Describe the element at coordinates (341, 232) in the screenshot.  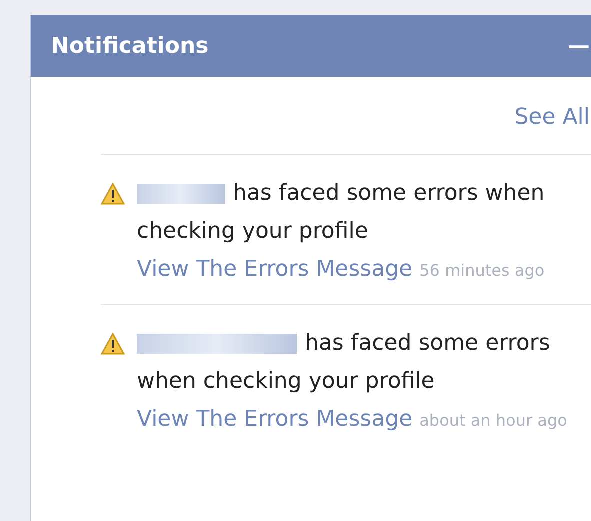
I see `notification-text: has faced some errors when checking your profile View The Errors Message 56 minutes ago` at that location.